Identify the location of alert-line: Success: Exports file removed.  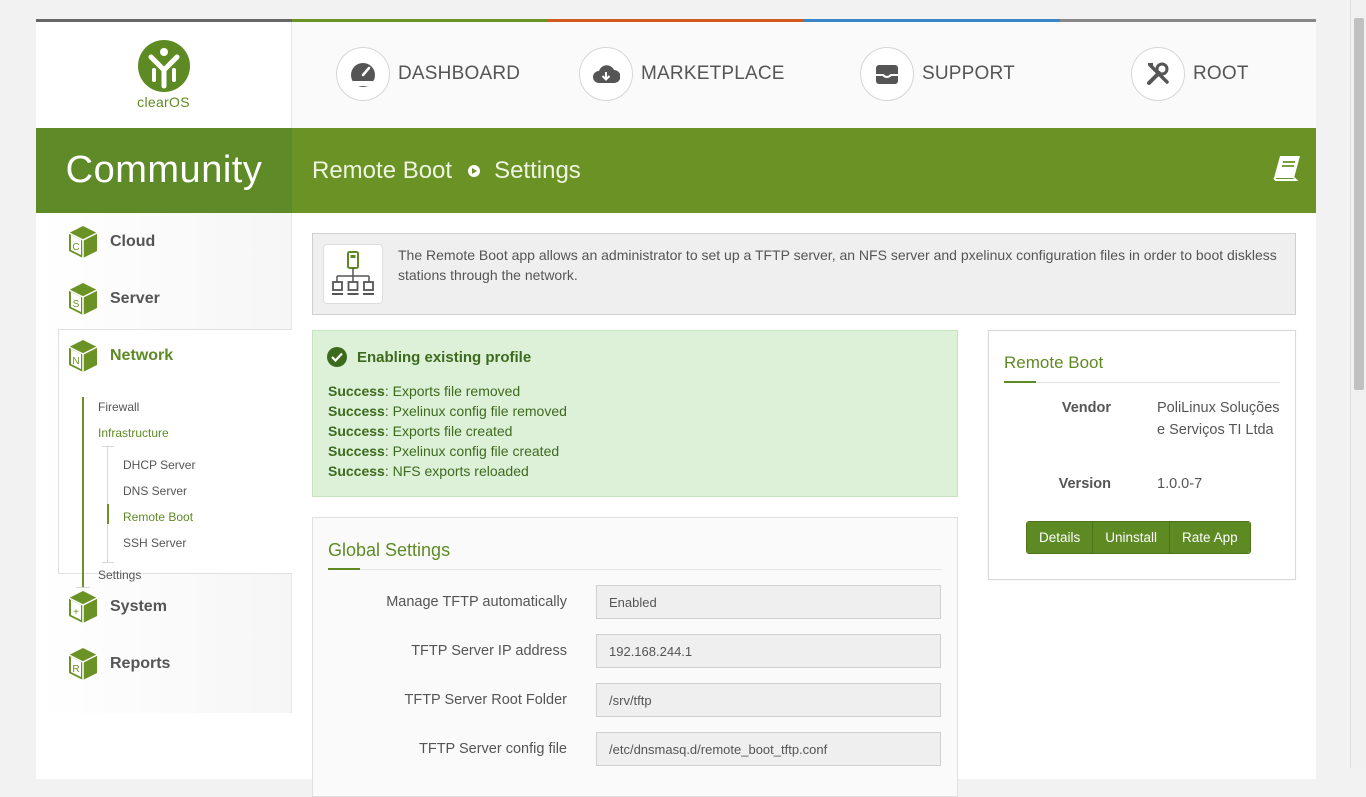
(447, 391).